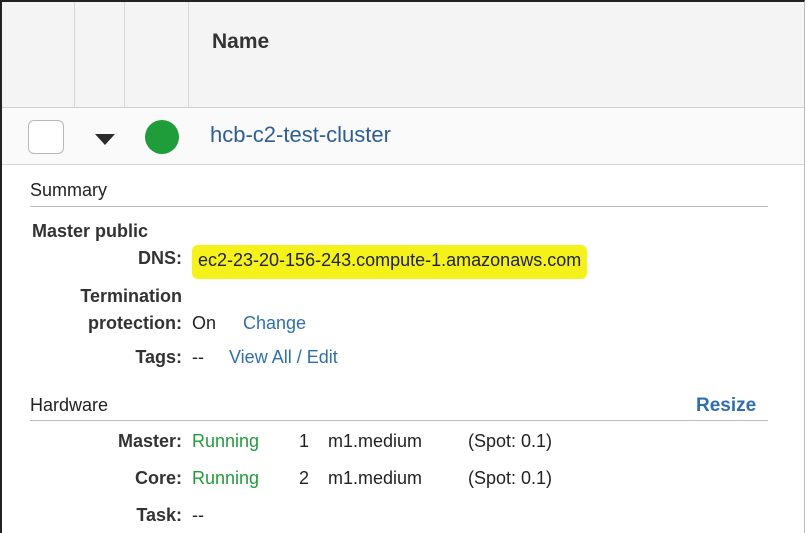 This screenshot has width=807, height=533. I want to click on view-edit-tags-link: View All / Edit, so click(283, 357).